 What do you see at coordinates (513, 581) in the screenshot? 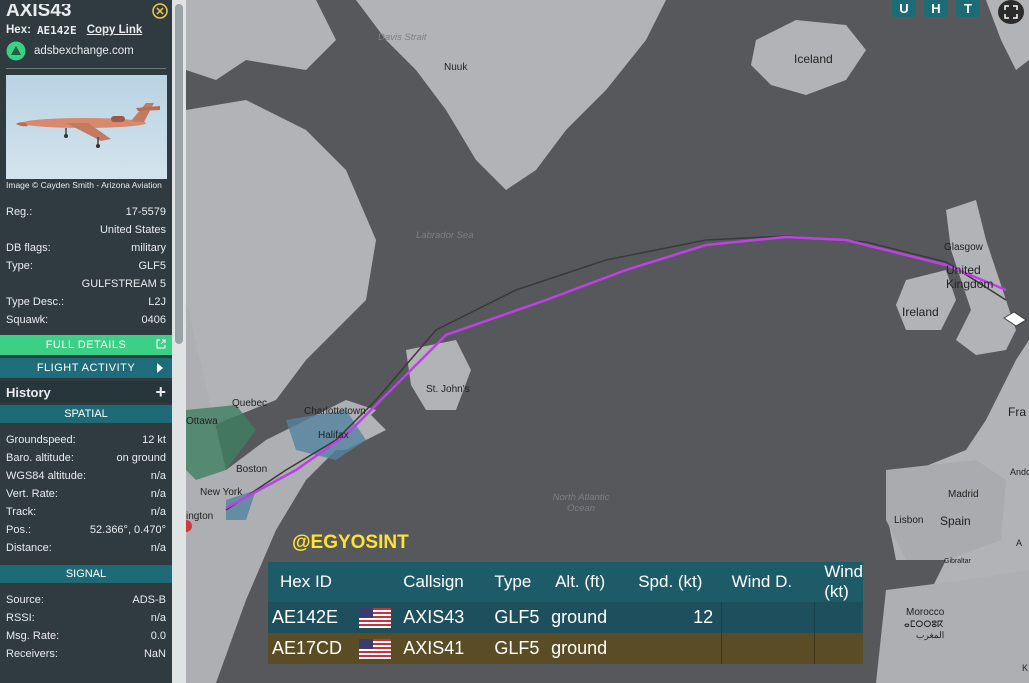
I see `header-type: Type` at bounding box center [513, 581].